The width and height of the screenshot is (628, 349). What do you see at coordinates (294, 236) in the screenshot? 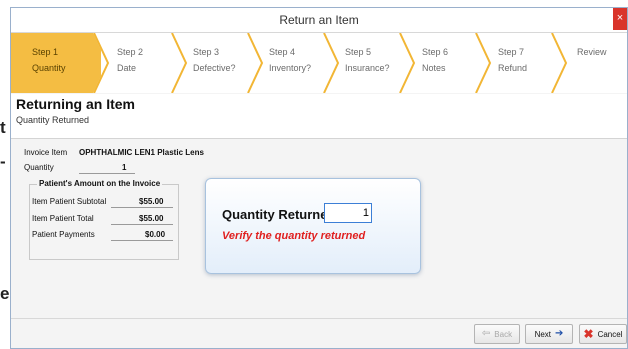
I see `validation-message: Verify the quantity returned` at bounding box center [294, 236].